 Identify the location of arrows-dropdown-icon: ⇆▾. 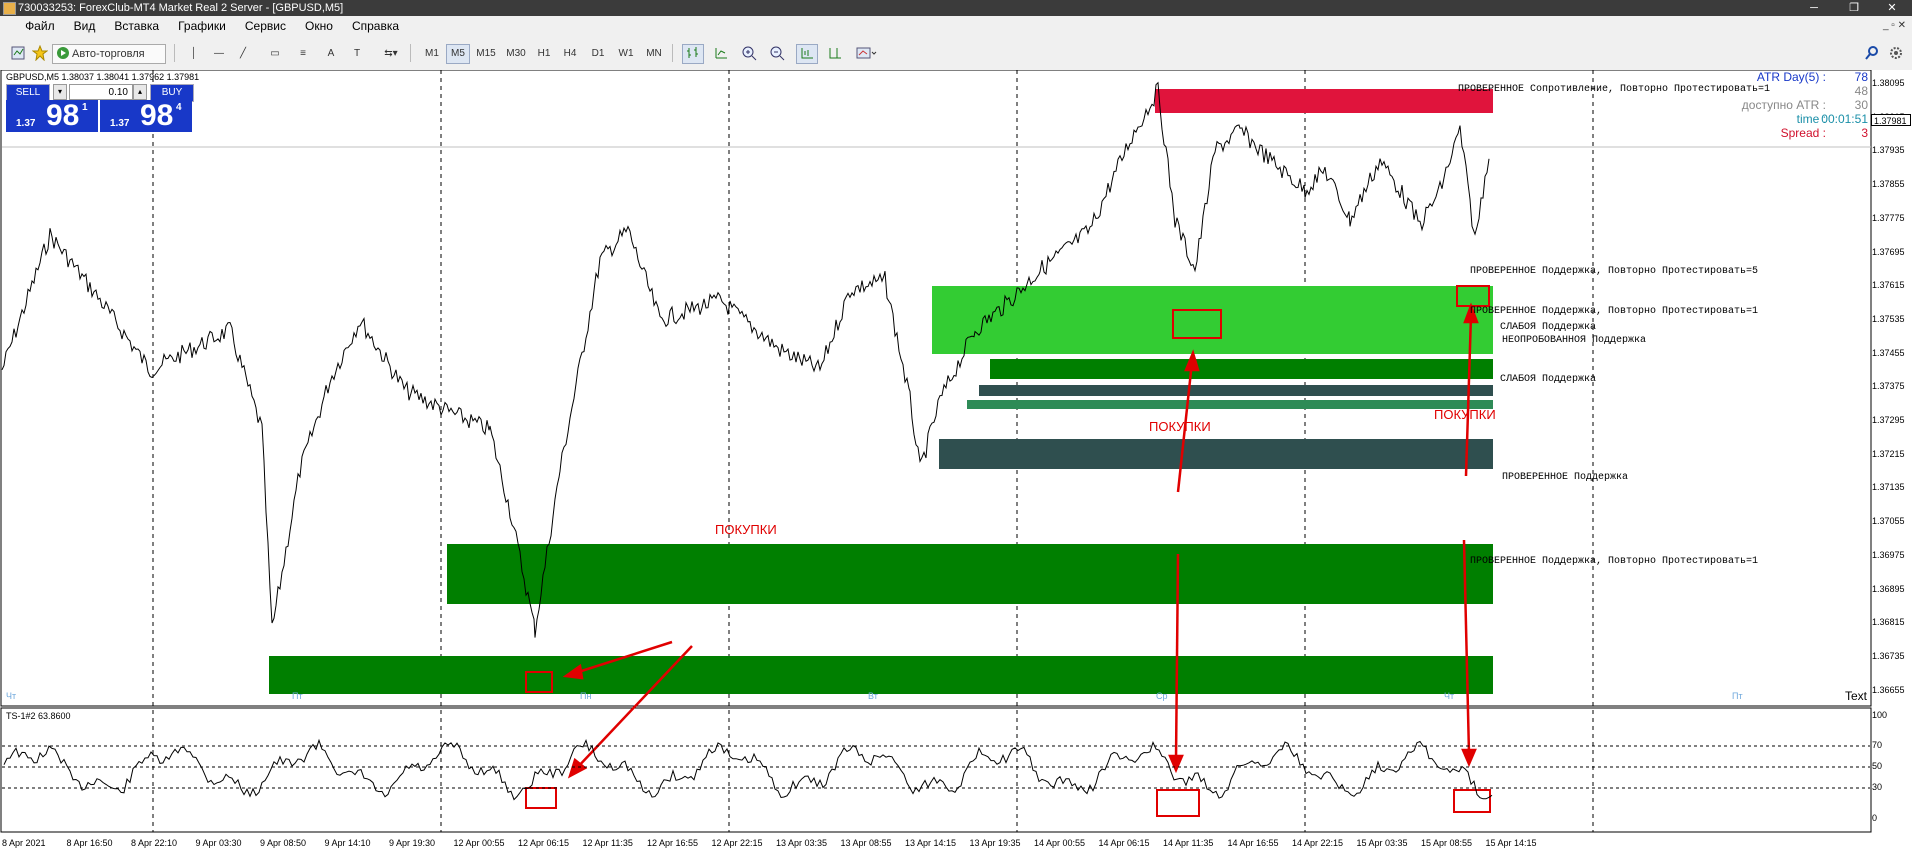
(391, 54).